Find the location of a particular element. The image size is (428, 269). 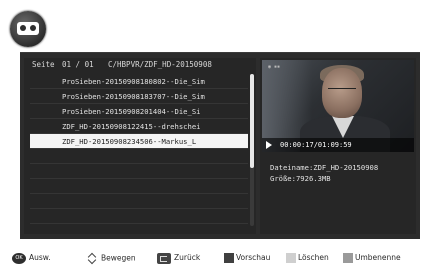

hint-preview-label: Vorschau is located at coordinates (253, 257).